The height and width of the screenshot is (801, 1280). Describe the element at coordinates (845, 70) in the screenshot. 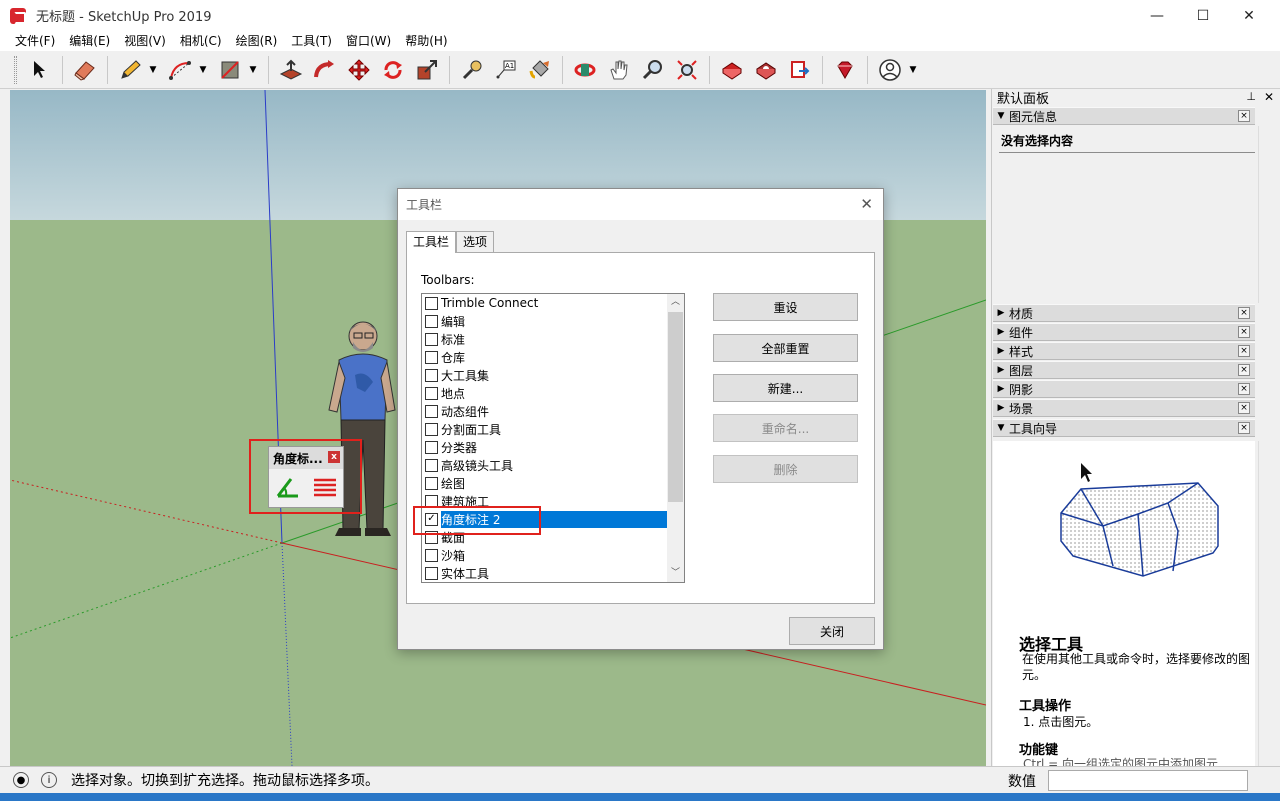

I see `ruby-icon` at that location.